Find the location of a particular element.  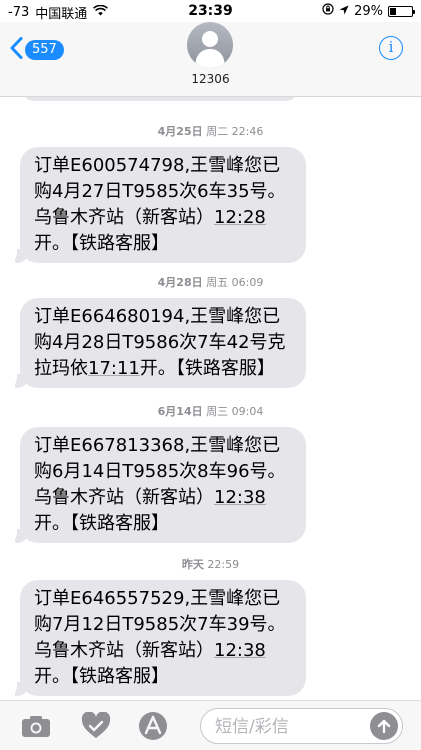

message-input-field is located at coordinates (301, 726).